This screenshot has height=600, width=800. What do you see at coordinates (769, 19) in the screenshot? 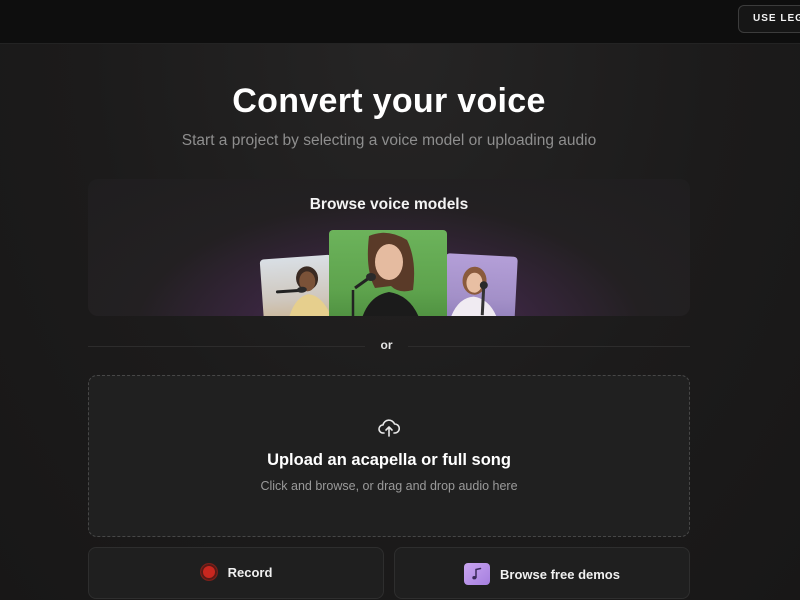
I see `use-legacy-button: USE LEGACY` at bounding box center [769, 19].